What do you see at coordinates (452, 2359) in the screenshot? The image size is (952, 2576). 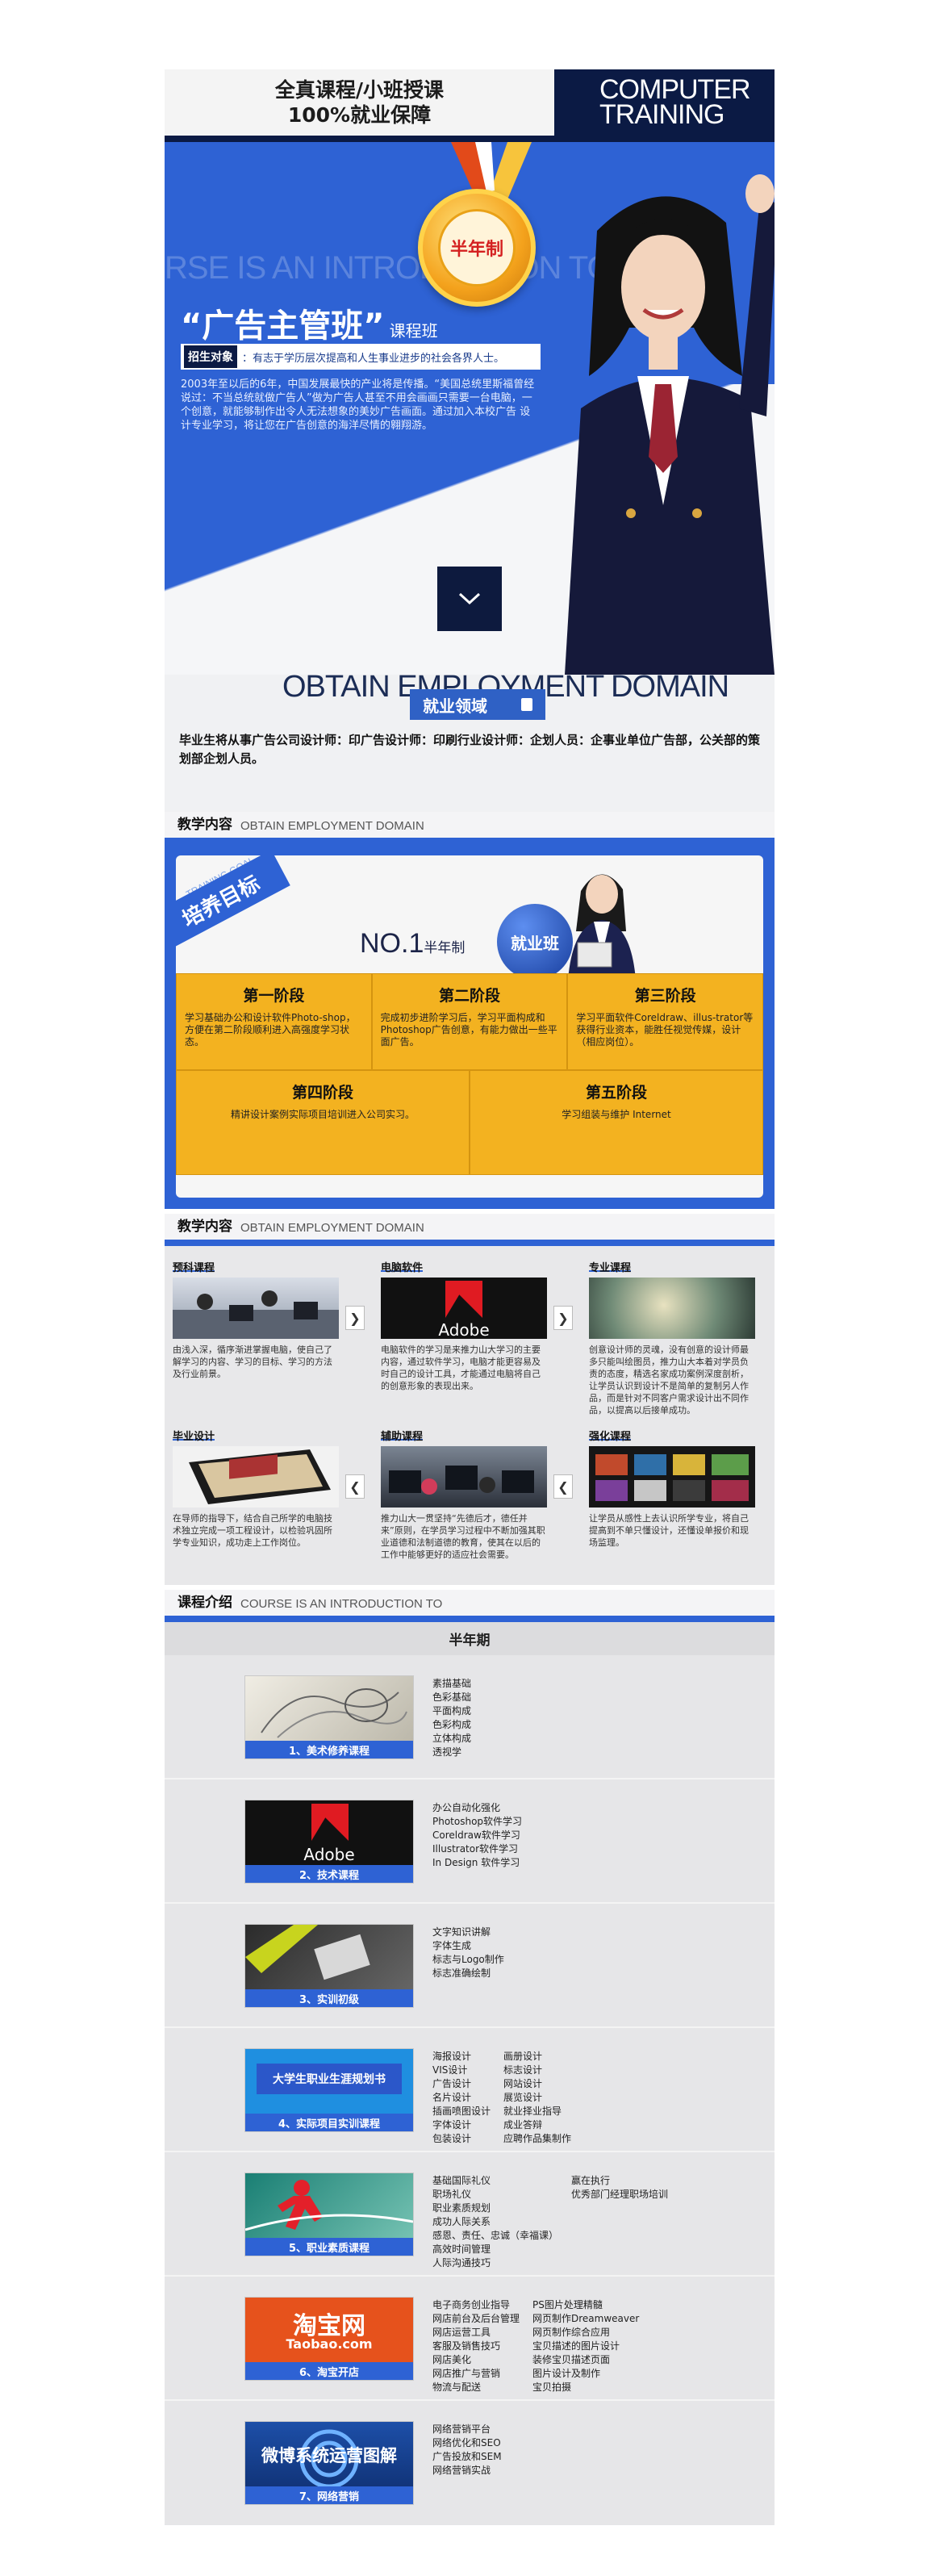 I see `course-item: 网店美化` at bounding box center [452, 2359].